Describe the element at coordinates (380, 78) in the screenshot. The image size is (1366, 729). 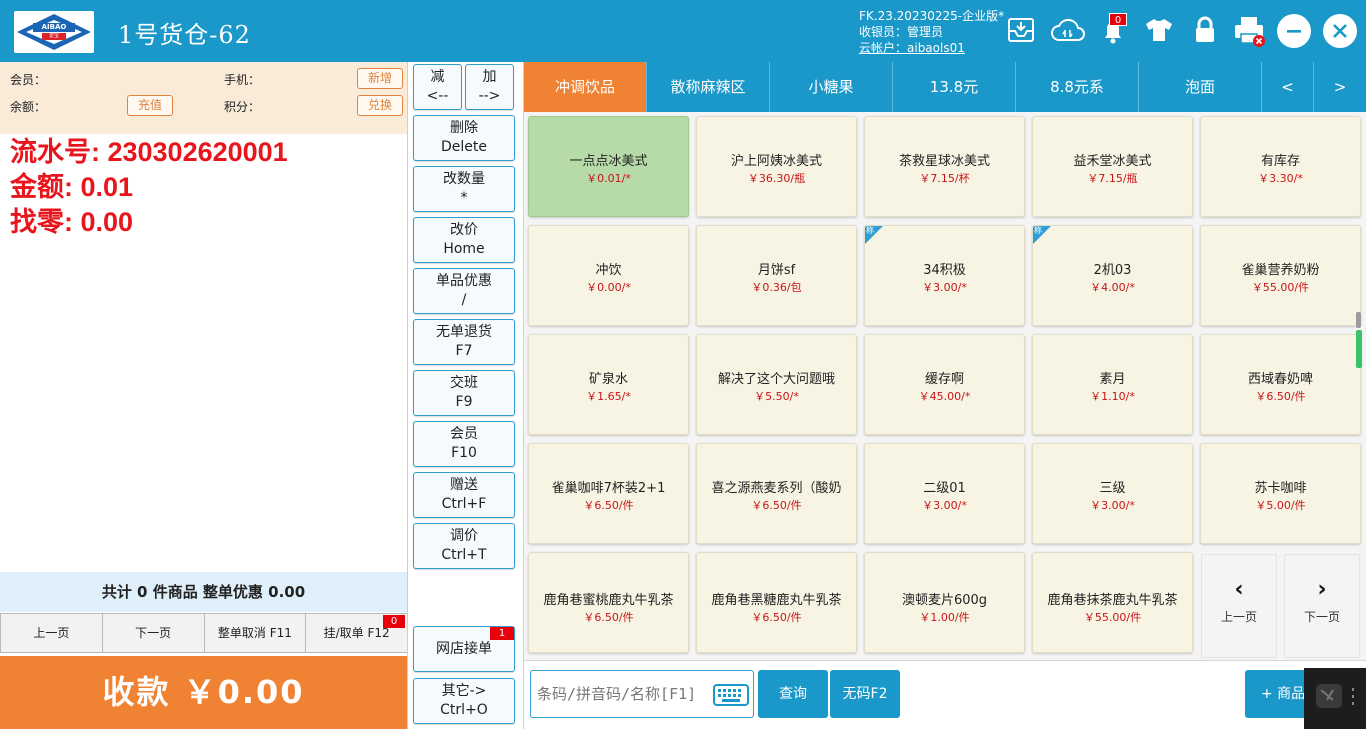
I see `add-member-button: 新增` at that location.